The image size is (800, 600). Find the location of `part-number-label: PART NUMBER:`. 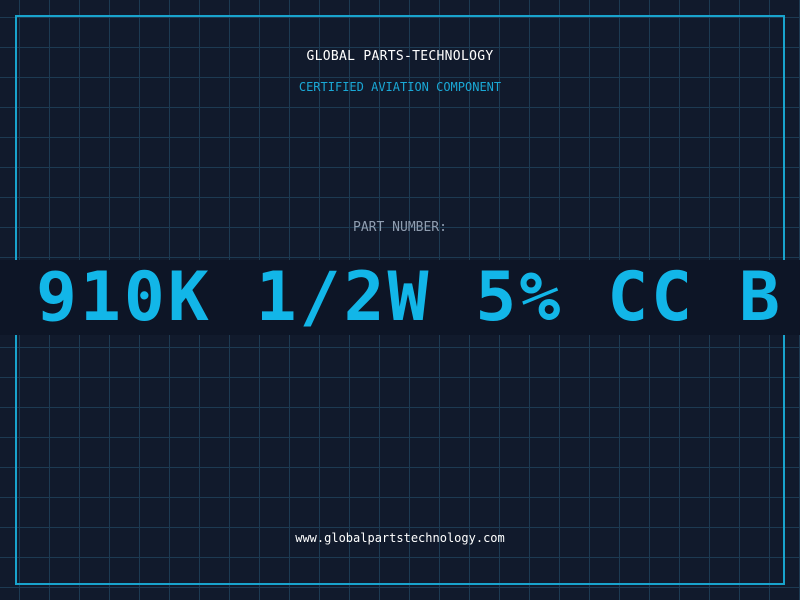

part-number-label: PART NUMBER: is located at coordinates (400, 227).